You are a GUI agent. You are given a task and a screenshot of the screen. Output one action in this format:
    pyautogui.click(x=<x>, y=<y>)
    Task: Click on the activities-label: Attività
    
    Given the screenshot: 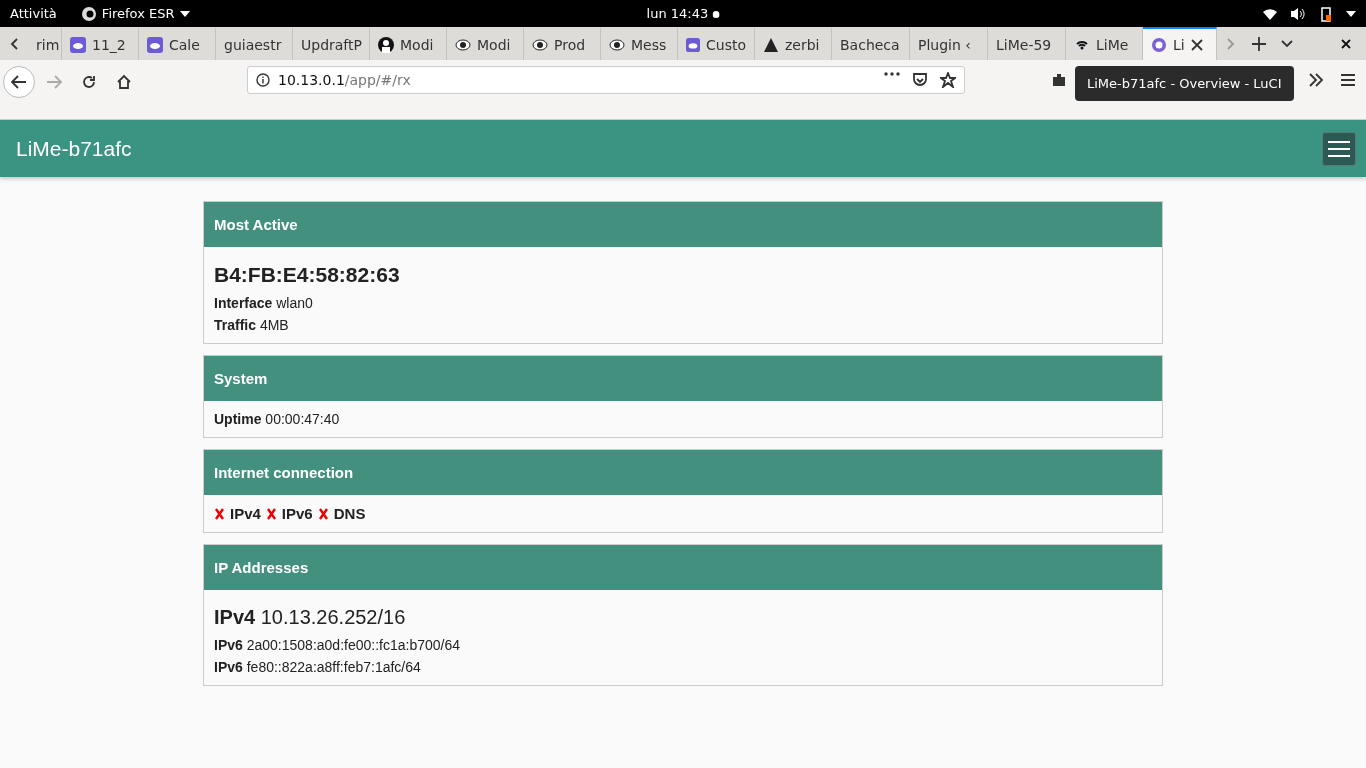 What is the action you would take?
    pyautogui.click(x=33, y=13)
    